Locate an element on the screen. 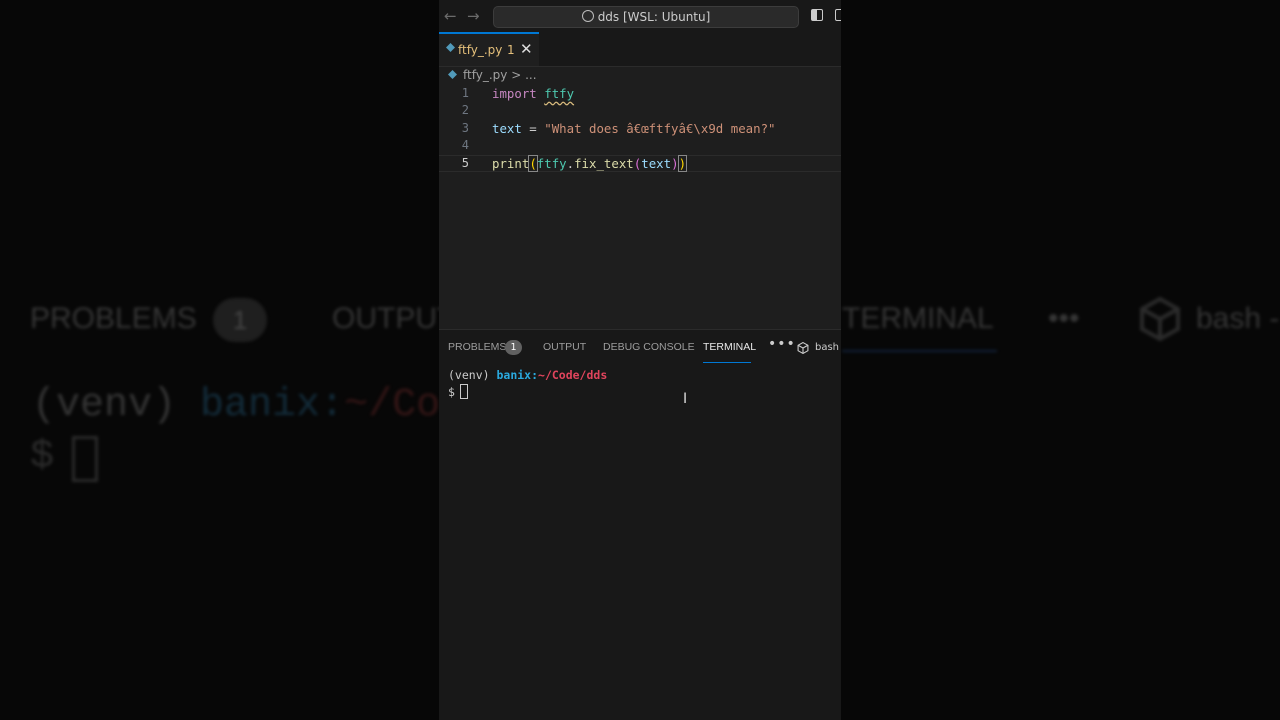 Image resolution: width=1280 pixels, height=720 pixels. breadcrumb-file: ftfy_.py is located at coordinates (485, 75).